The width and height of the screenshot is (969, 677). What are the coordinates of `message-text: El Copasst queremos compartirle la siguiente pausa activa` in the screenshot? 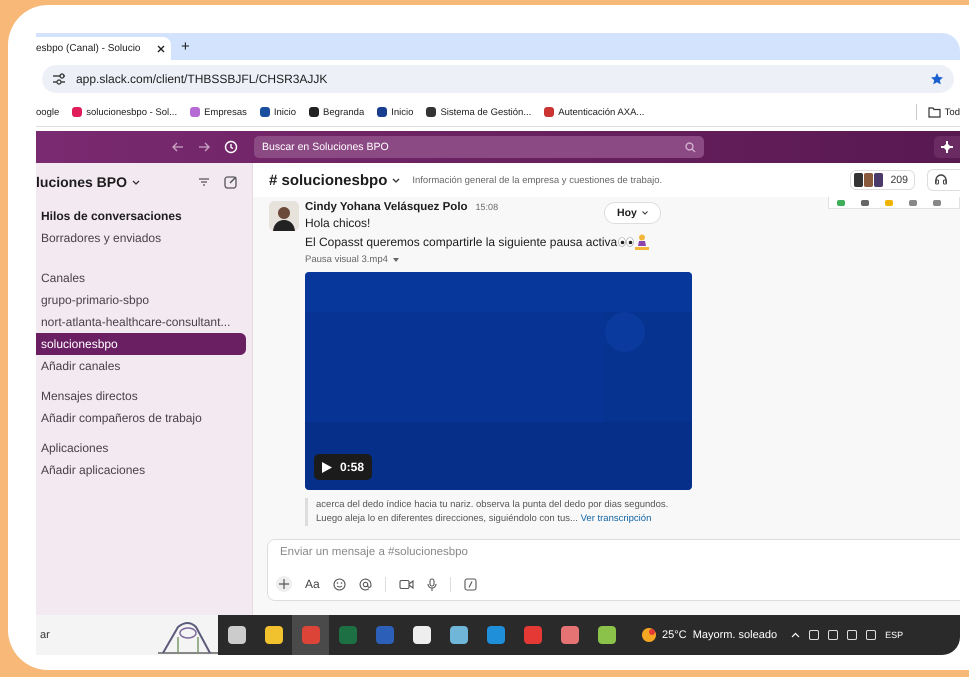 It's located at (461, 241).